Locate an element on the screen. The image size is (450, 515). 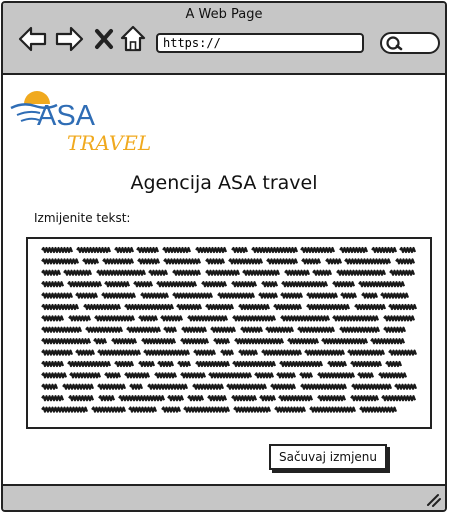
forward-arrow-icon is located at coordinates (69, 39).